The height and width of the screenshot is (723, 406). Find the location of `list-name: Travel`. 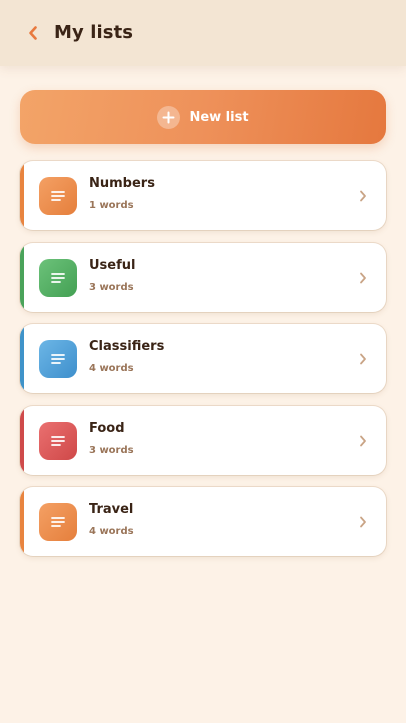

list-name: Travel is located at coordinates (111, 509).